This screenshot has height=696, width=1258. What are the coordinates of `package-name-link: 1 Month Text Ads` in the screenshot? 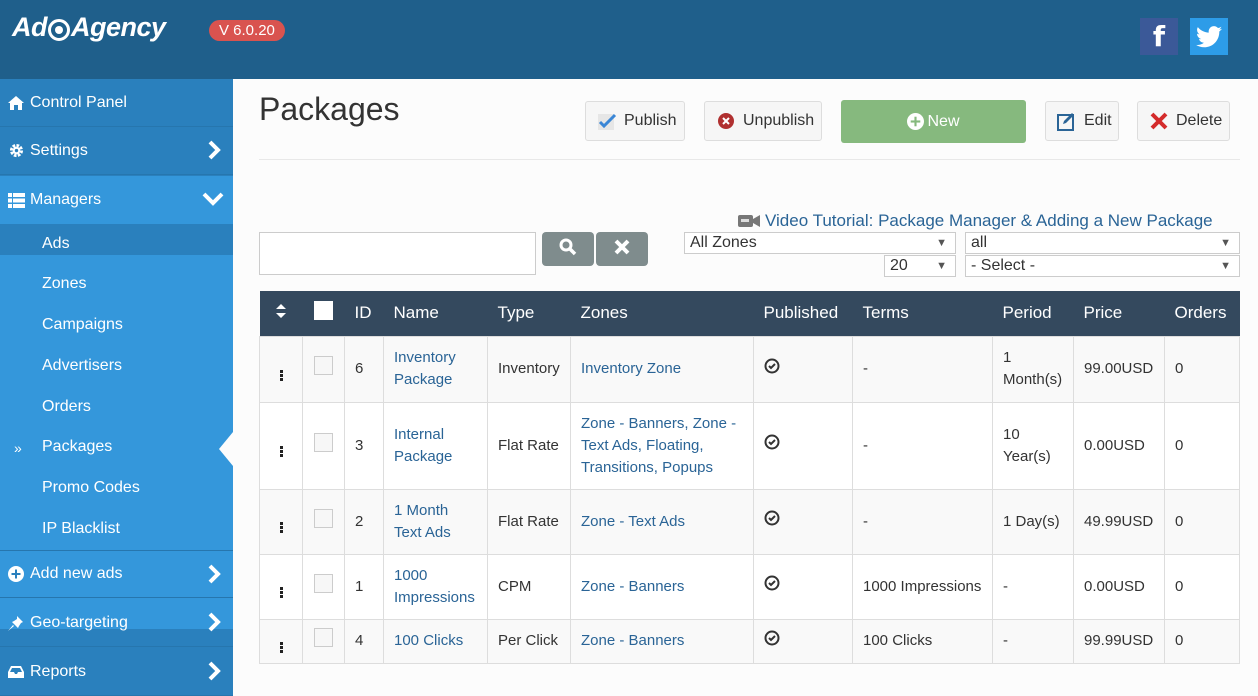 It's located at (422, 521).